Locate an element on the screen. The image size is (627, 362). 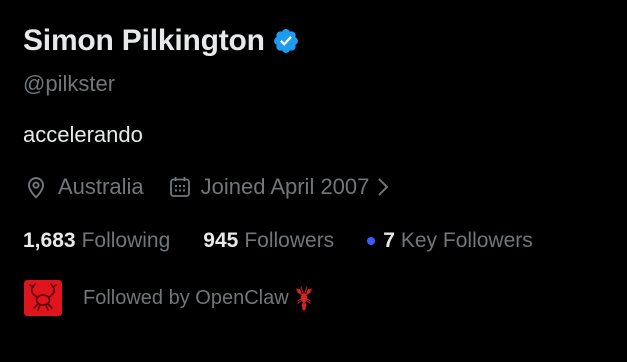
follower-avatar is located at coordinates (43, 298).